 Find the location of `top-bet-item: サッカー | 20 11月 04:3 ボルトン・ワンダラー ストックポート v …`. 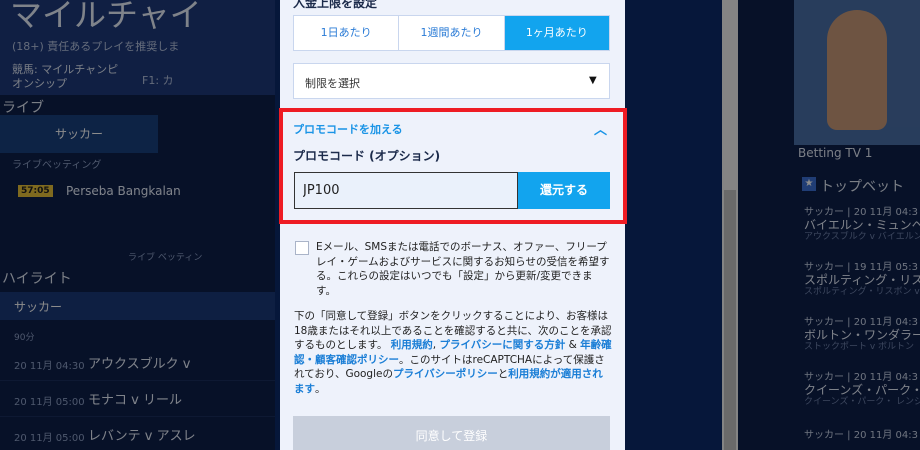

top-bet-item: サッカー | 20 11月 04:3 ボルトン・ワンダラー ストックポート v … is located at coordinates (862, 335).